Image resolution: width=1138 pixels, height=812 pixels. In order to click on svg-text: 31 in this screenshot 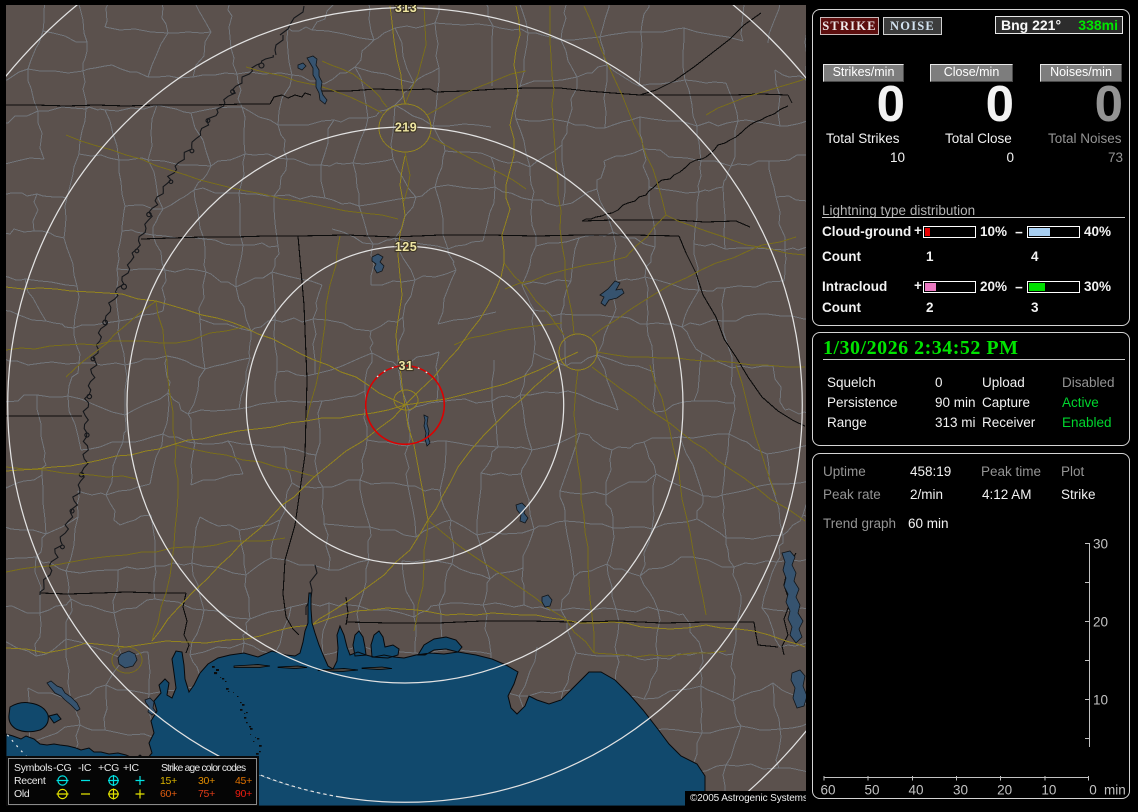, I will do `click(406, 366)`.